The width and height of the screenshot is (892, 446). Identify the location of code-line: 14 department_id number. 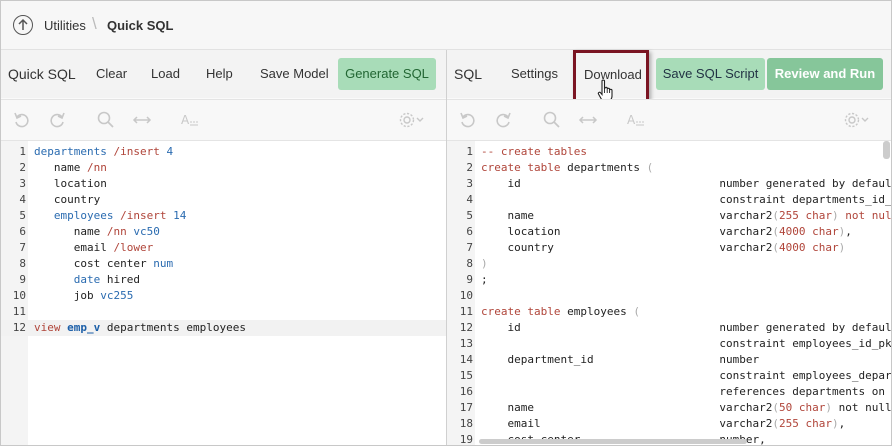
(669, 360).